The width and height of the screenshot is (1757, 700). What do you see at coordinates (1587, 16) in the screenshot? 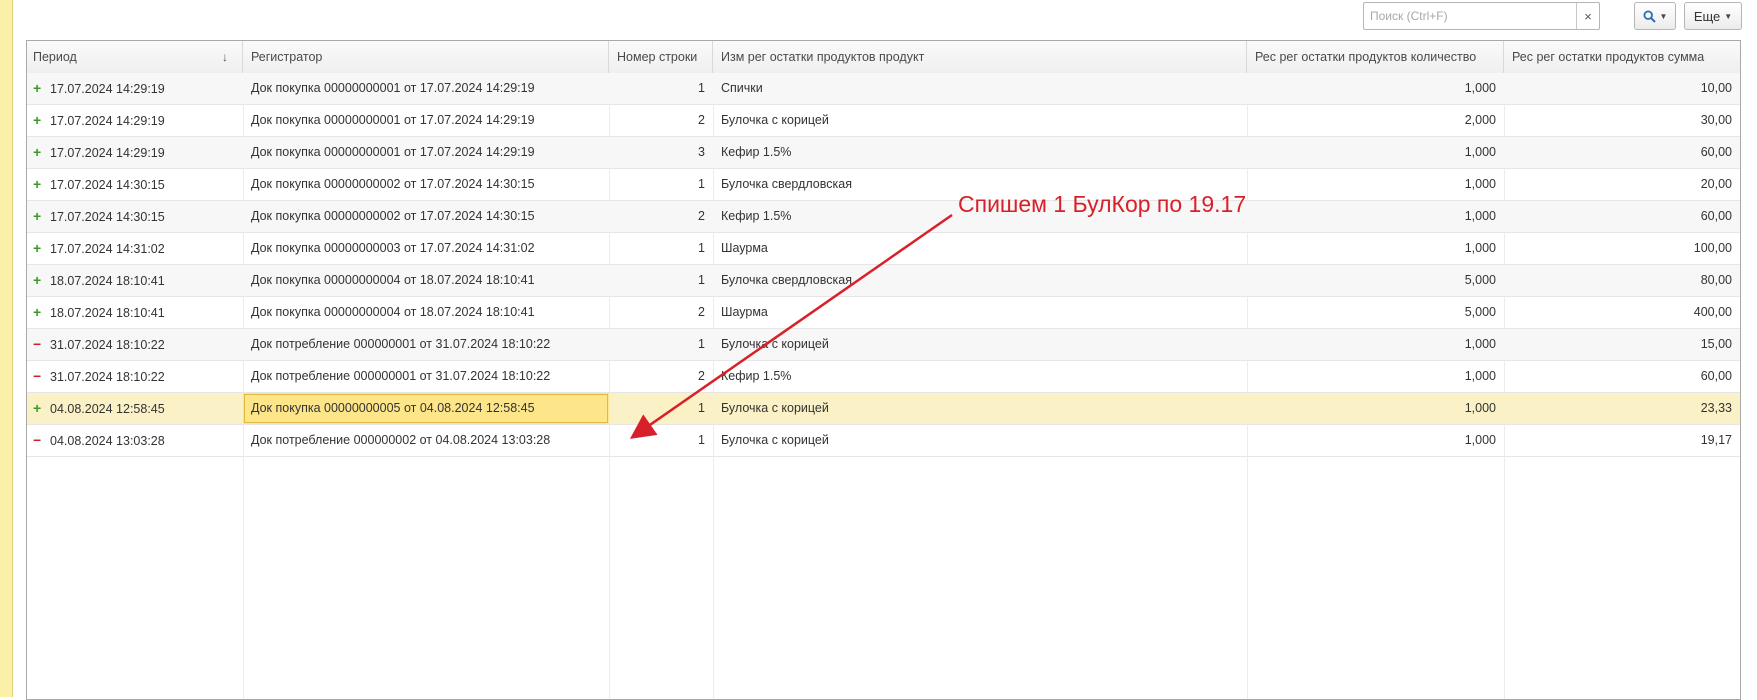
I see `clear-search-button: ×` at bounding box center [1587, 16].